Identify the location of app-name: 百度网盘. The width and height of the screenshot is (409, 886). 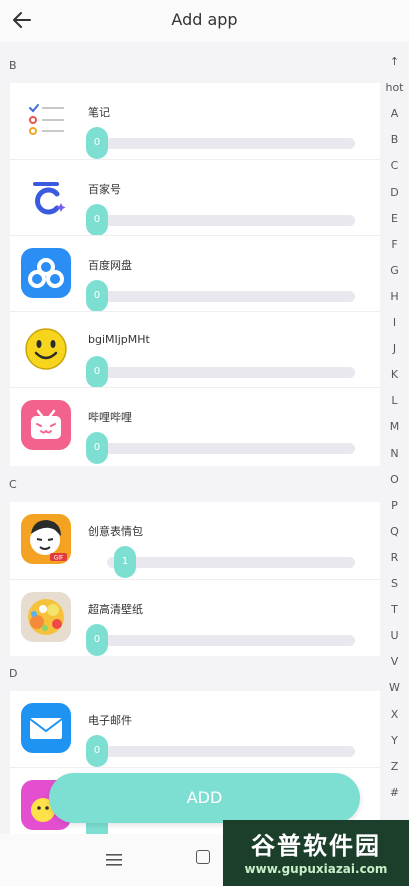
(110, 265).